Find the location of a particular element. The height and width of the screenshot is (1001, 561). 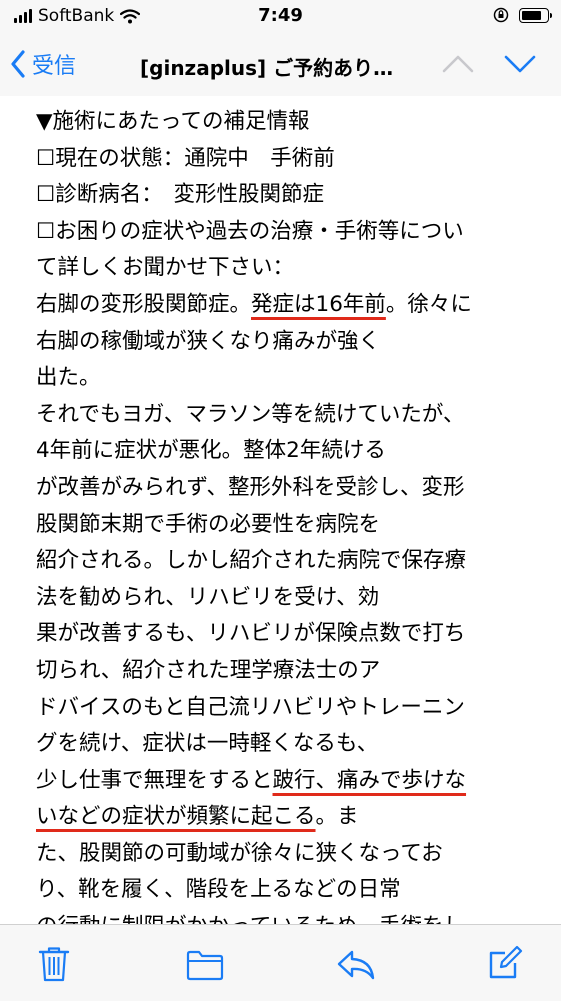

message-line: ▼施術にあたっての補足情報 is located at coordinates (254, 122).